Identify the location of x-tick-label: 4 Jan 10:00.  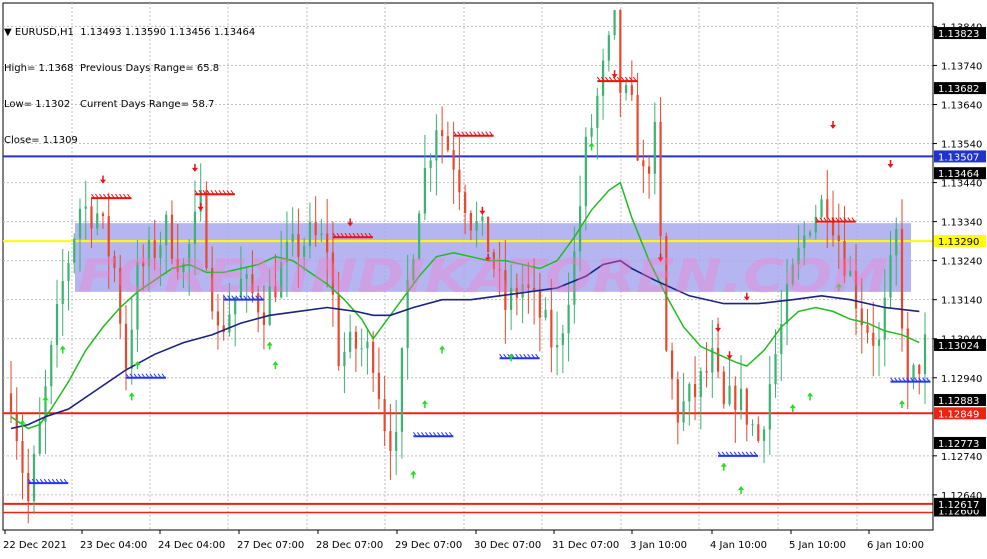
(738, 545).